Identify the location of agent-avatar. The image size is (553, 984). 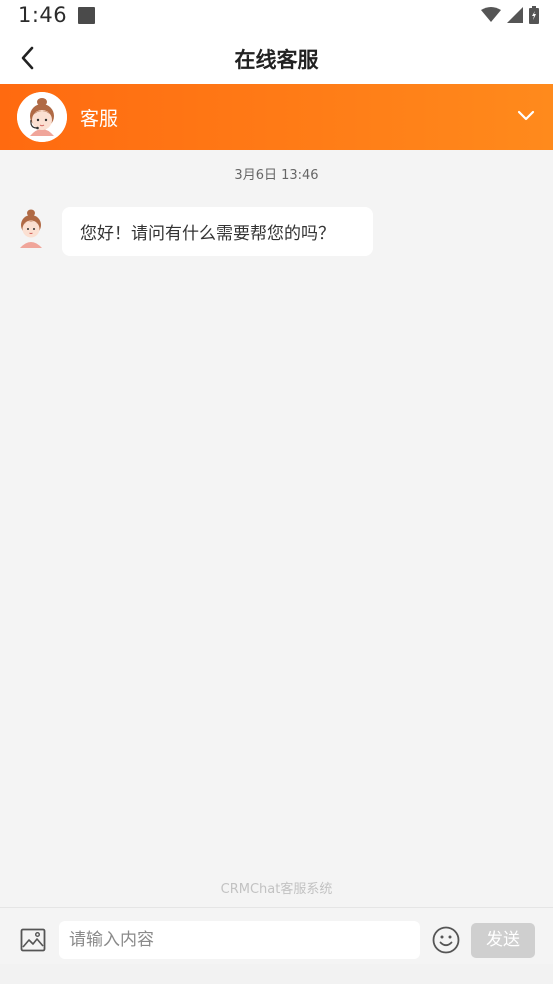
(42, 117).